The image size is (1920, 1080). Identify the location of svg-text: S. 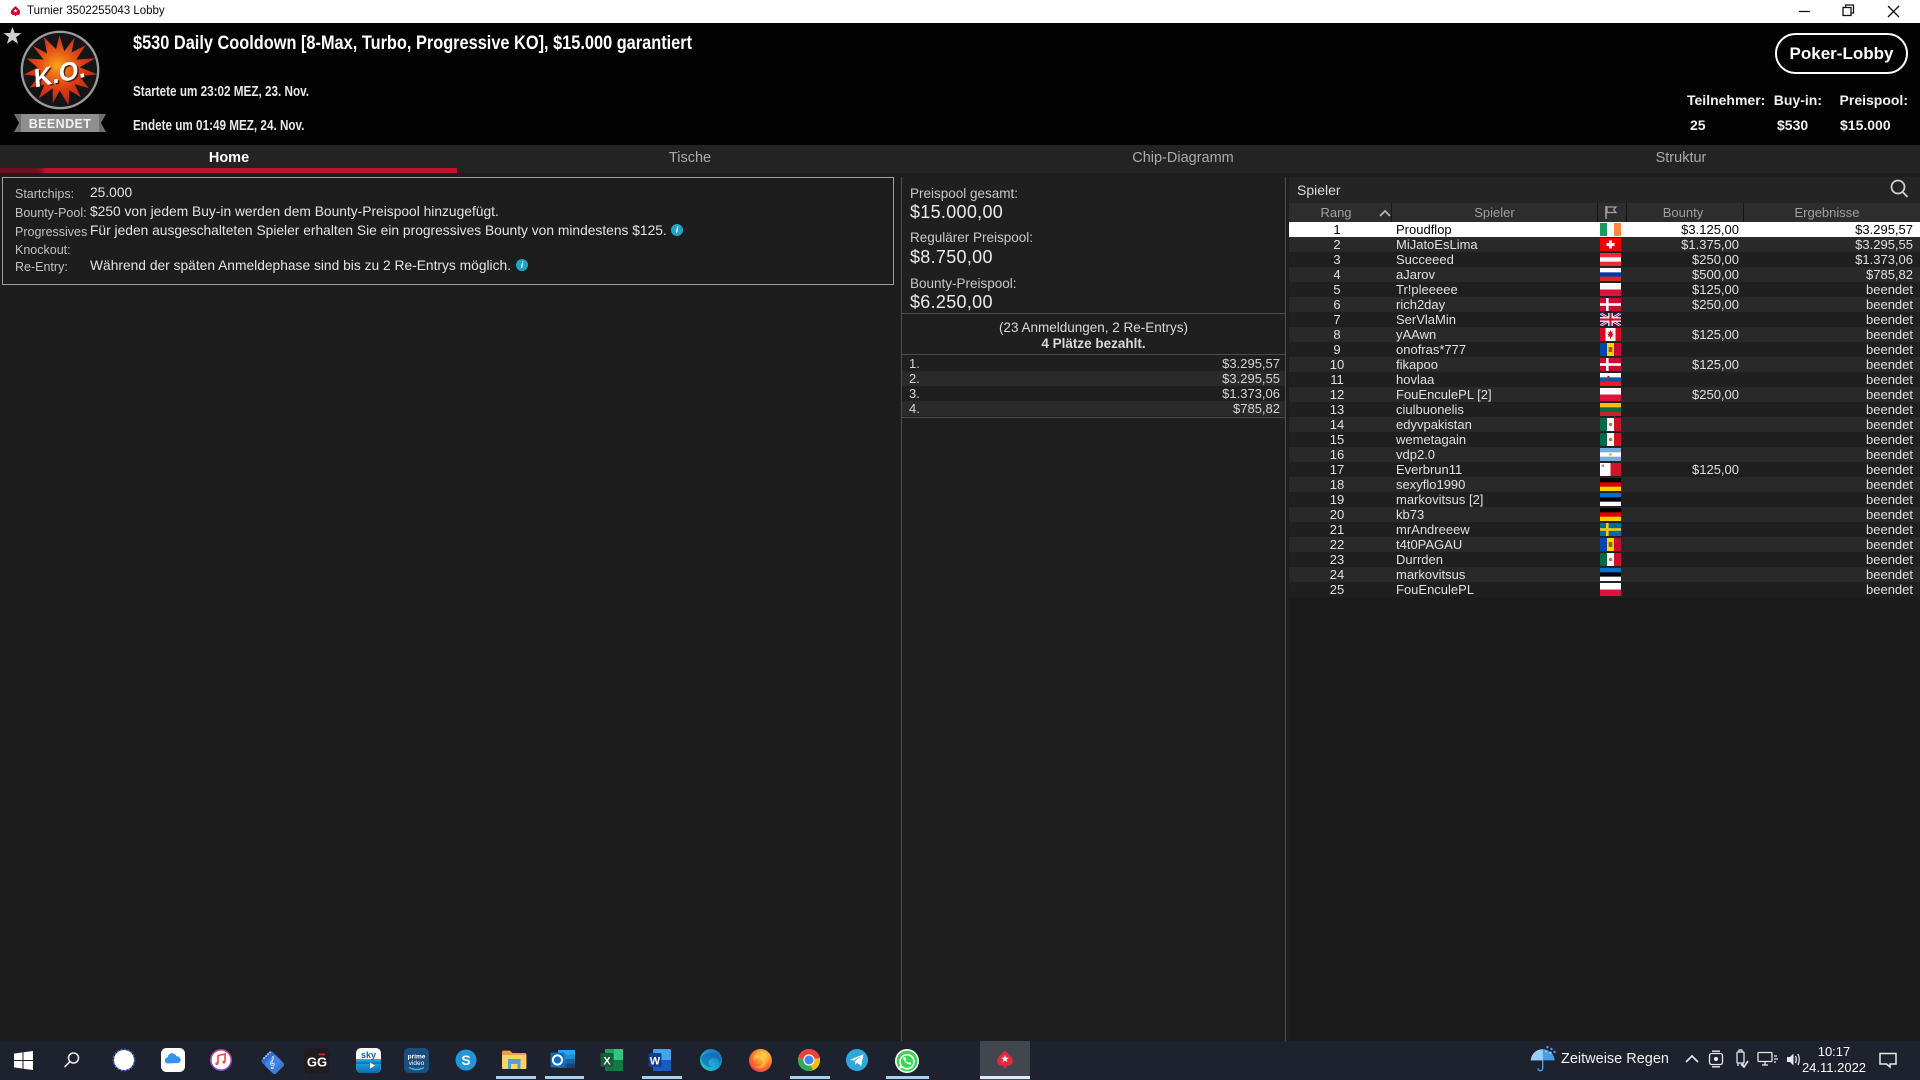
(465, 1060).